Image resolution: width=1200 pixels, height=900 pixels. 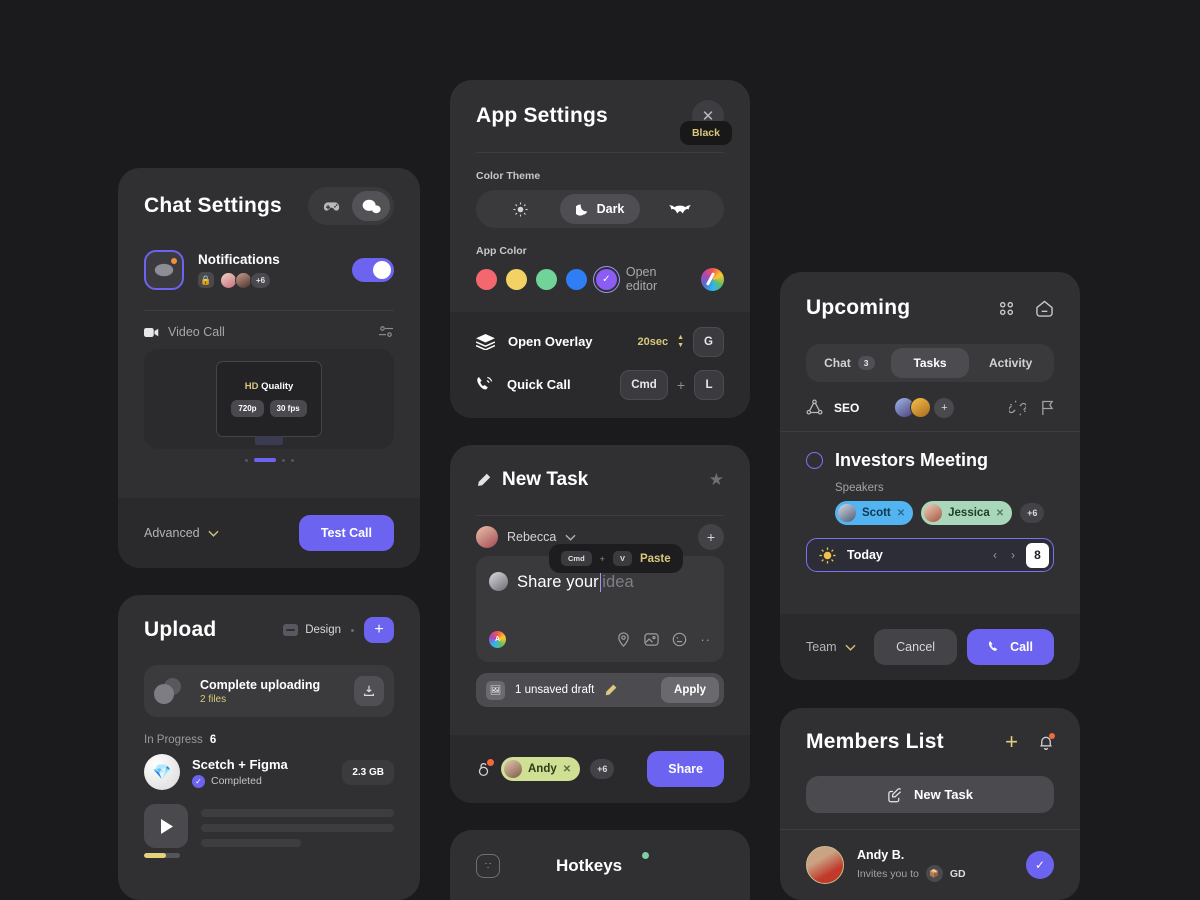 What do you see at coordinates (288, 408) in the screenshot?
I see `quality-chip: 30 fps` at bounding box center [288, 408].